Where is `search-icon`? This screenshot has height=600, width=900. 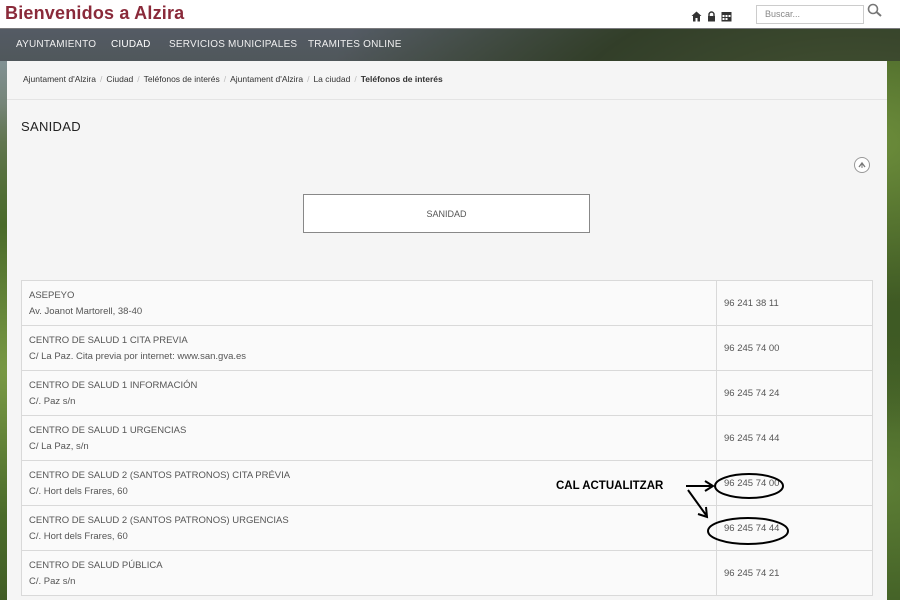 search-icon is located at coordinates (876, 11).